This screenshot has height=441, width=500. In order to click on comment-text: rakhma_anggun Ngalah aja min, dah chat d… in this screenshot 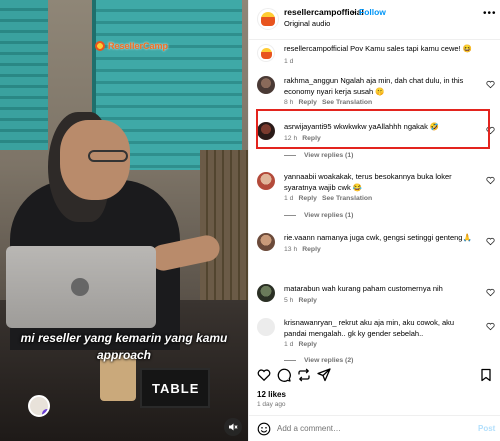, I will do `click(381, 86)`.